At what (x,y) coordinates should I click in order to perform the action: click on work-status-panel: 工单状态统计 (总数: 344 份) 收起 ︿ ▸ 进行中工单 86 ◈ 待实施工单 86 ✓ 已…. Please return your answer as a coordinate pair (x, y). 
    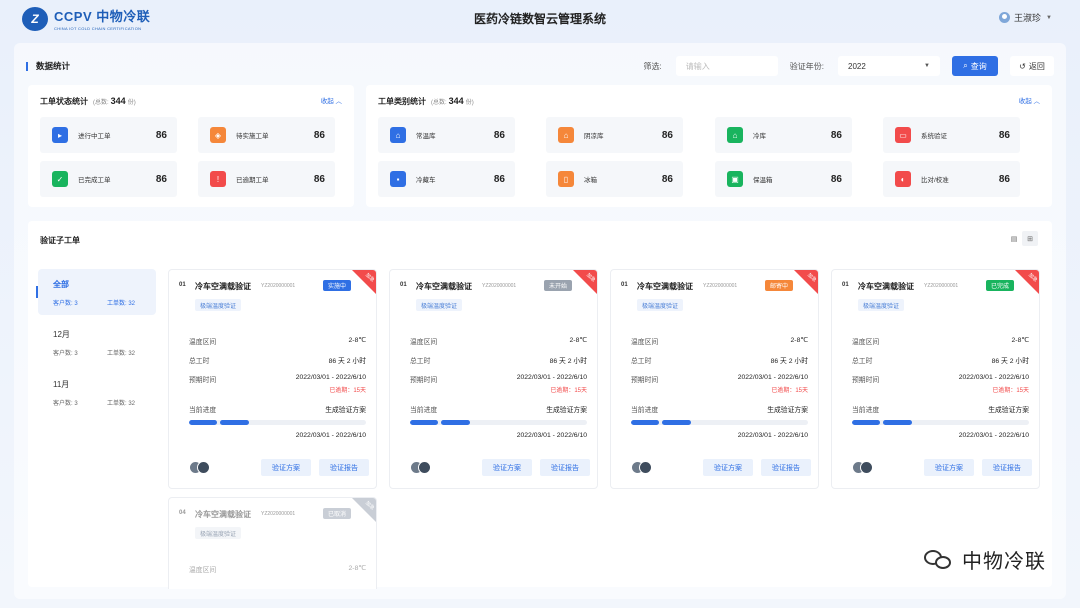
    Looking at the image, I should click on (191, 146).